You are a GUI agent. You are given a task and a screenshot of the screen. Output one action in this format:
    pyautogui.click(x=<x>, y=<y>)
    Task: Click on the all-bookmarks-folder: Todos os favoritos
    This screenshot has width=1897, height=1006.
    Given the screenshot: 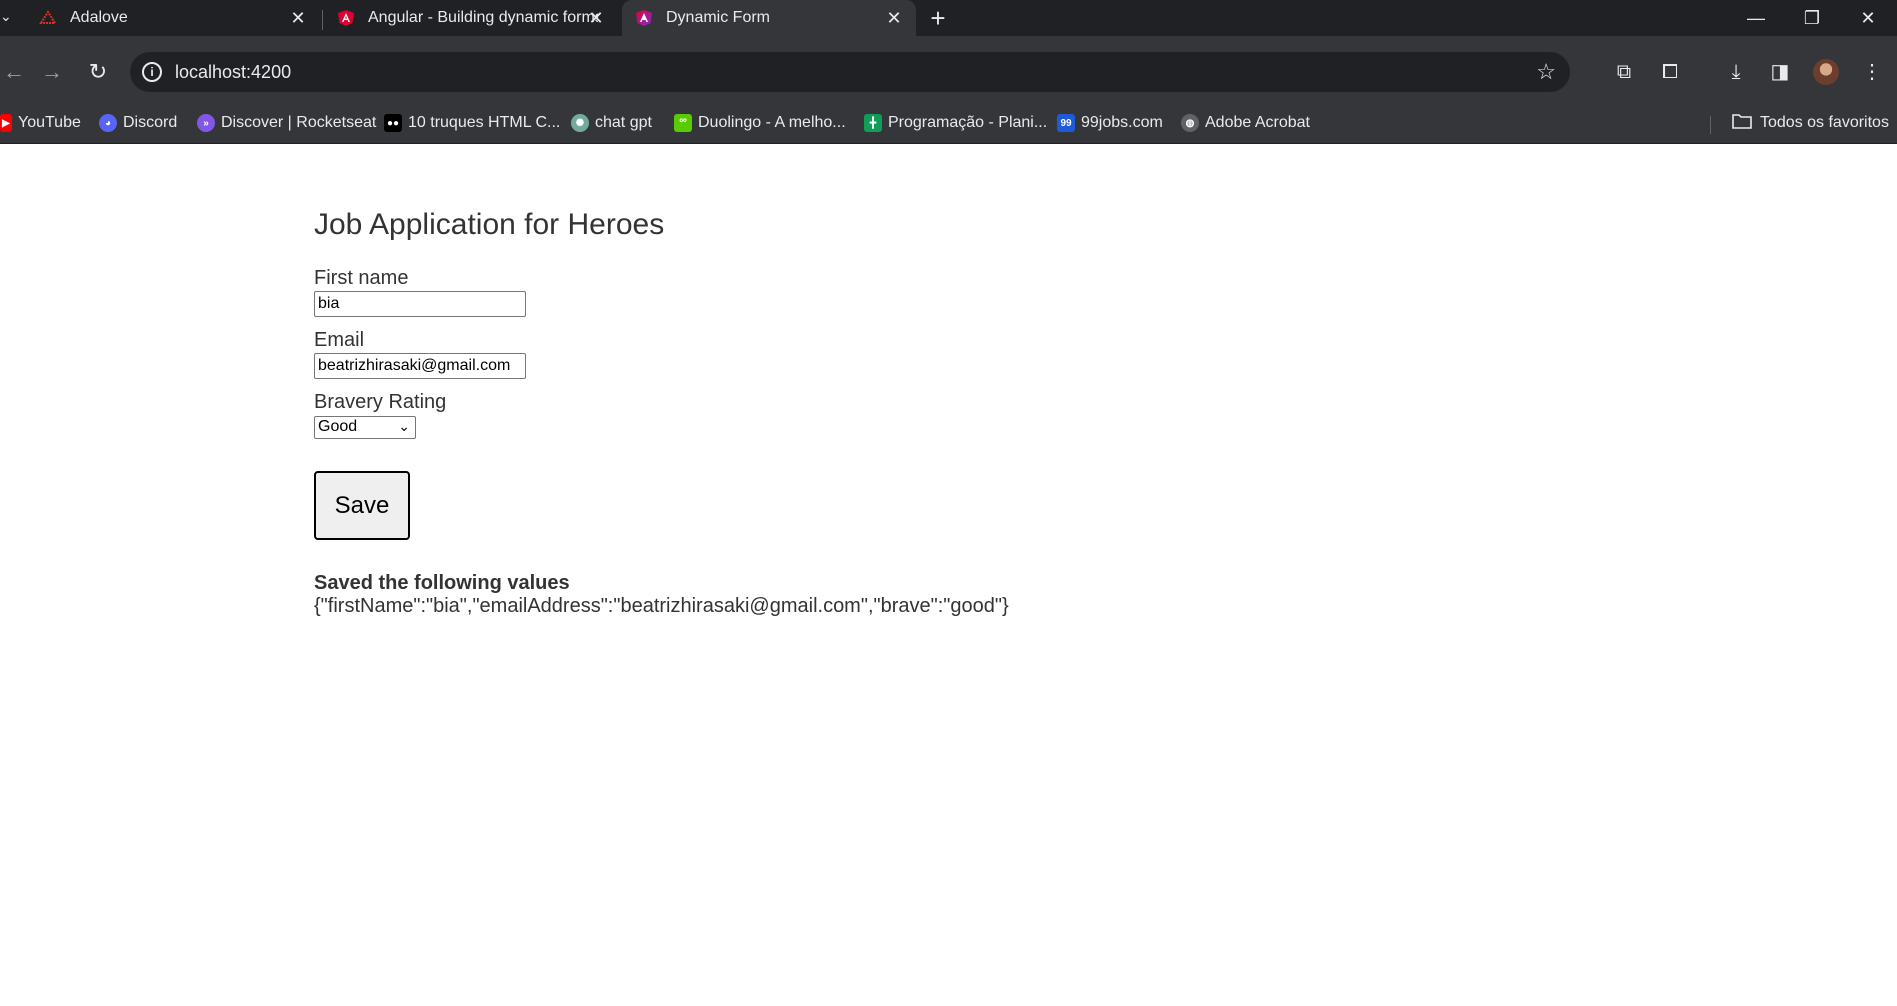 What is the action you would take?
    pyautogui.click(x=1810, y=123)
    